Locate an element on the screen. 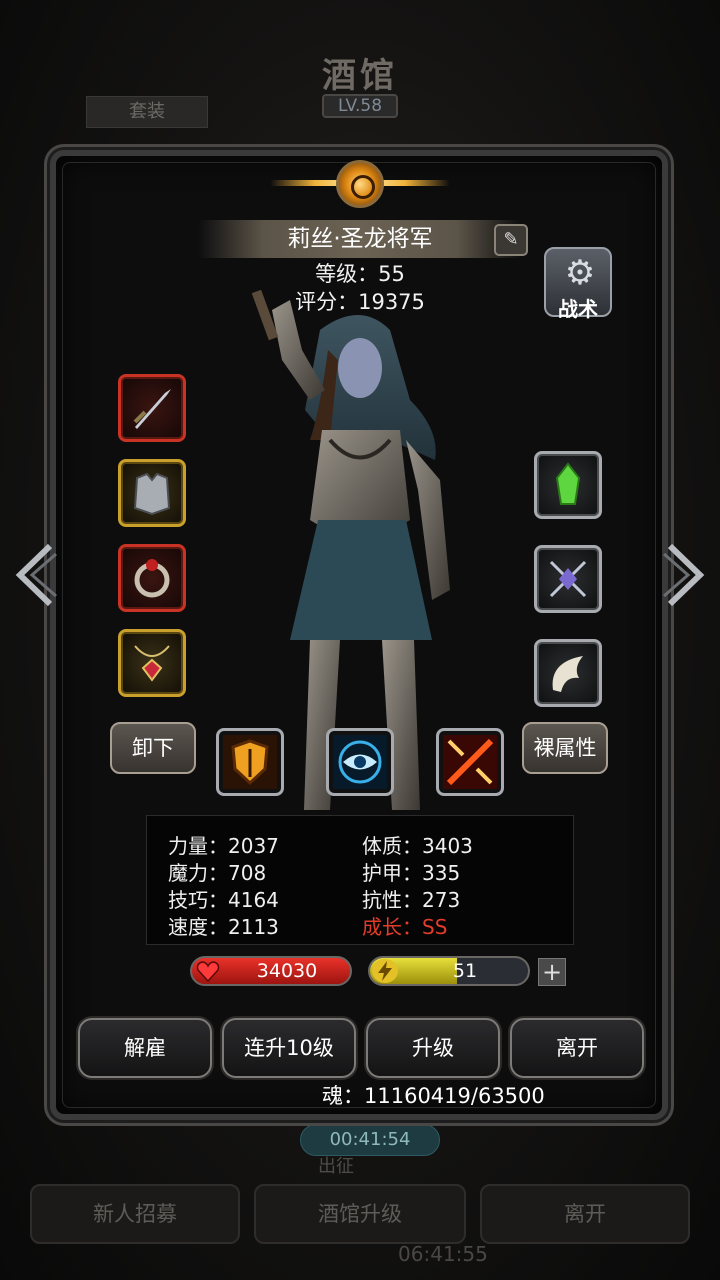  tactics-button: ⚙ 战术 is located at coordinates (578, 284).